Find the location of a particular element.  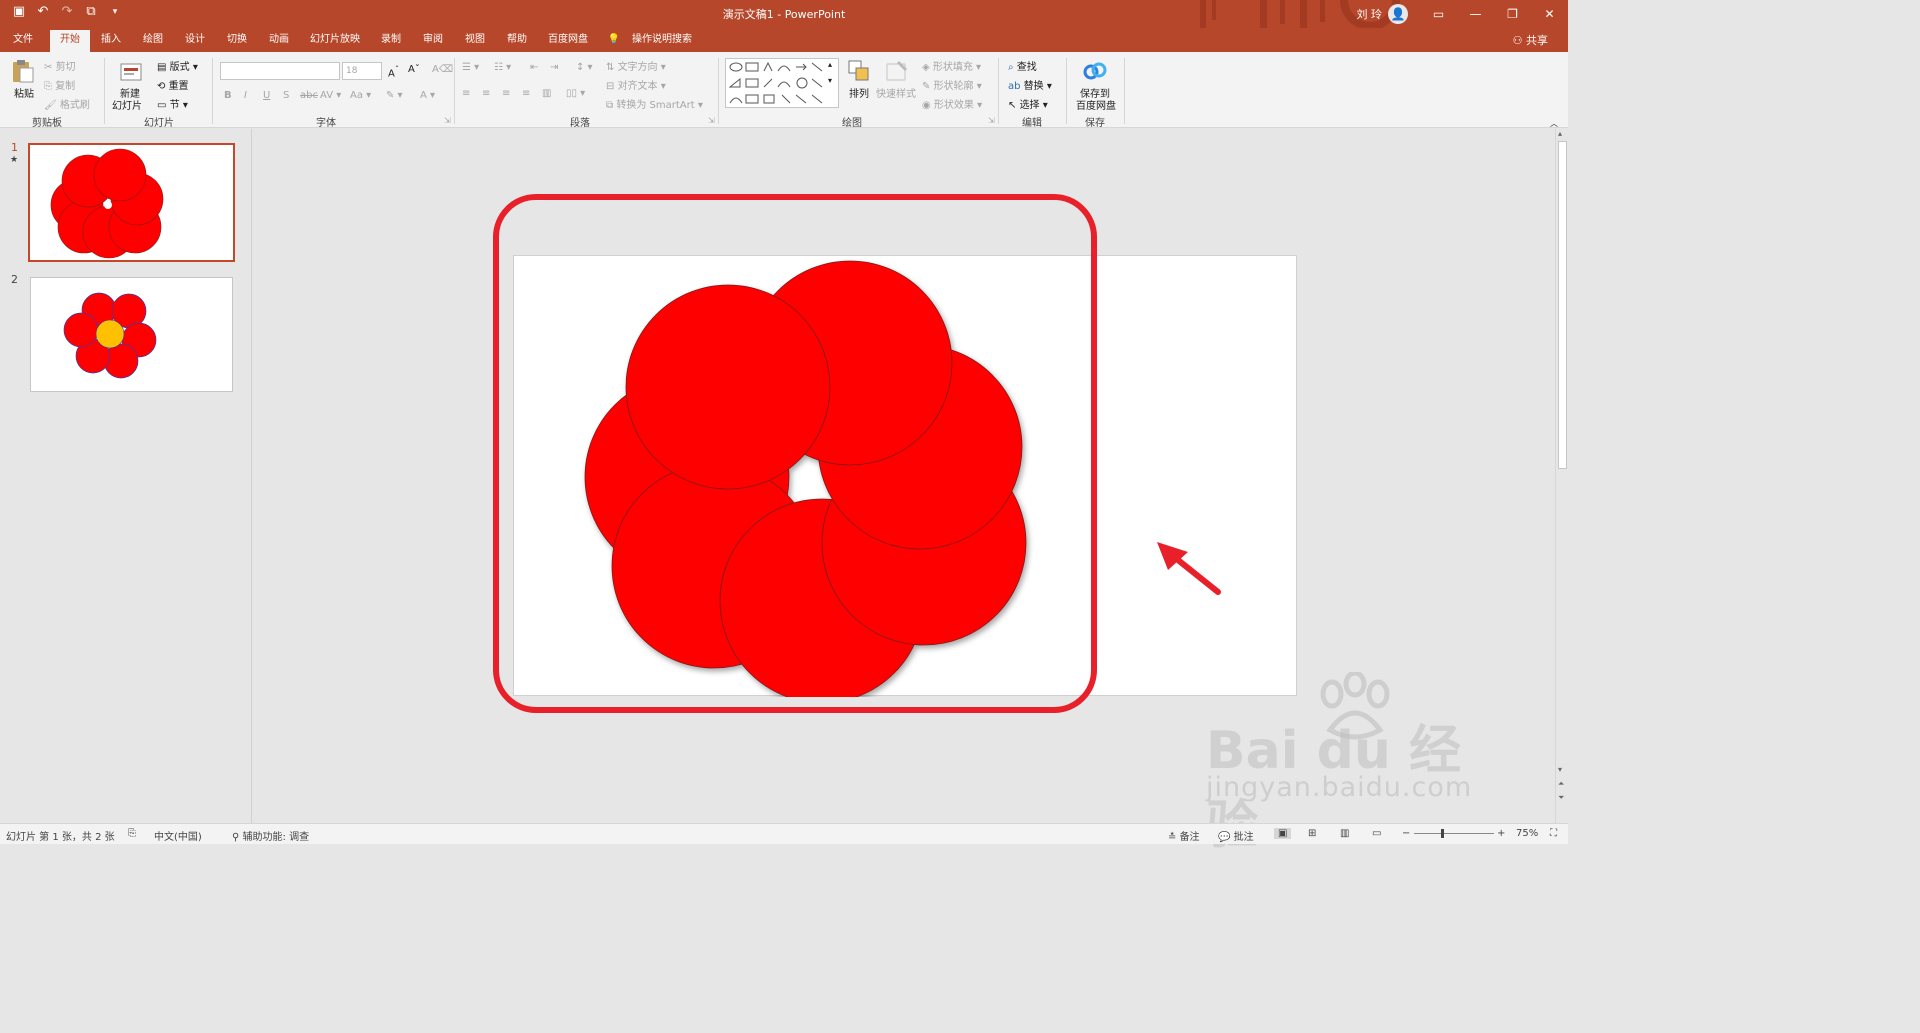

ribbon-display-options-icon: ▭ is located at coordinates (1438, 14).